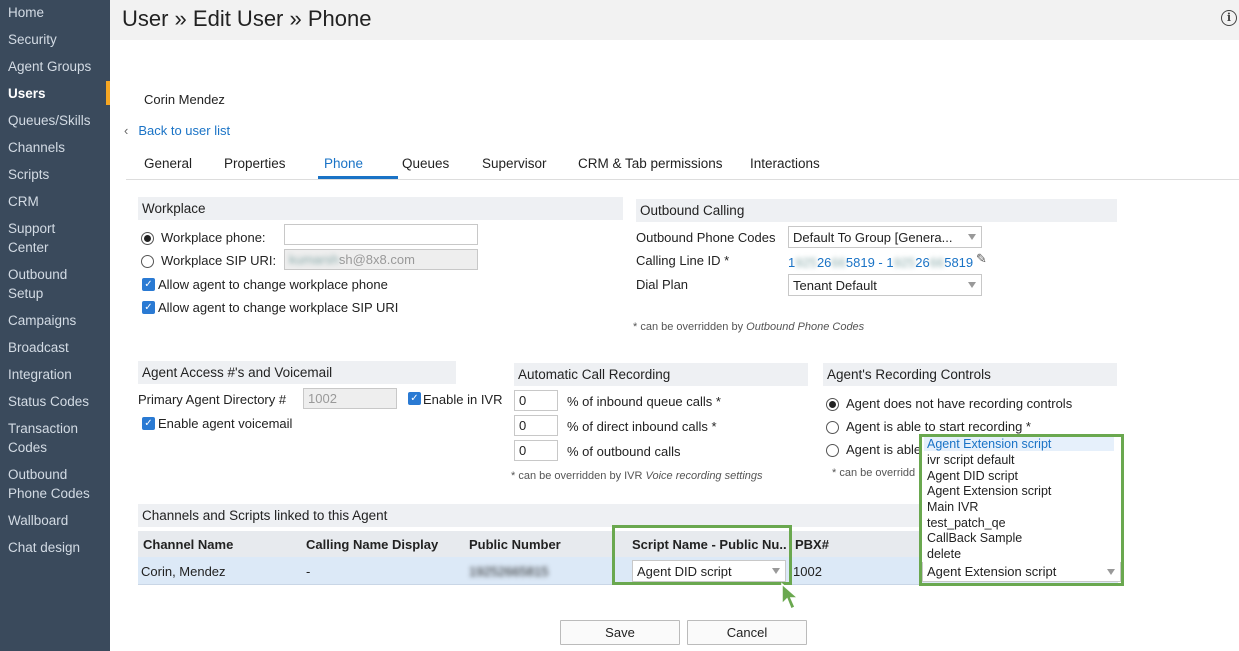 Image resolution: width=1239 pixels, height=651 pixels. I want to click on inbound-queue-percent-label: % of inbound queue calls *, so click(644, 401).